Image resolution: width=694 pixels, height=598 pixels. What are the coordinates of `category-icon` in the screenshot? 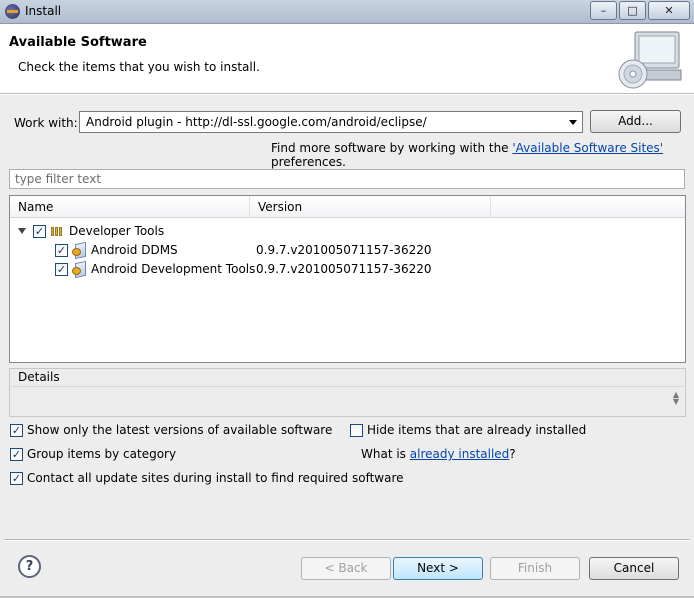 It's located at (57, 231).